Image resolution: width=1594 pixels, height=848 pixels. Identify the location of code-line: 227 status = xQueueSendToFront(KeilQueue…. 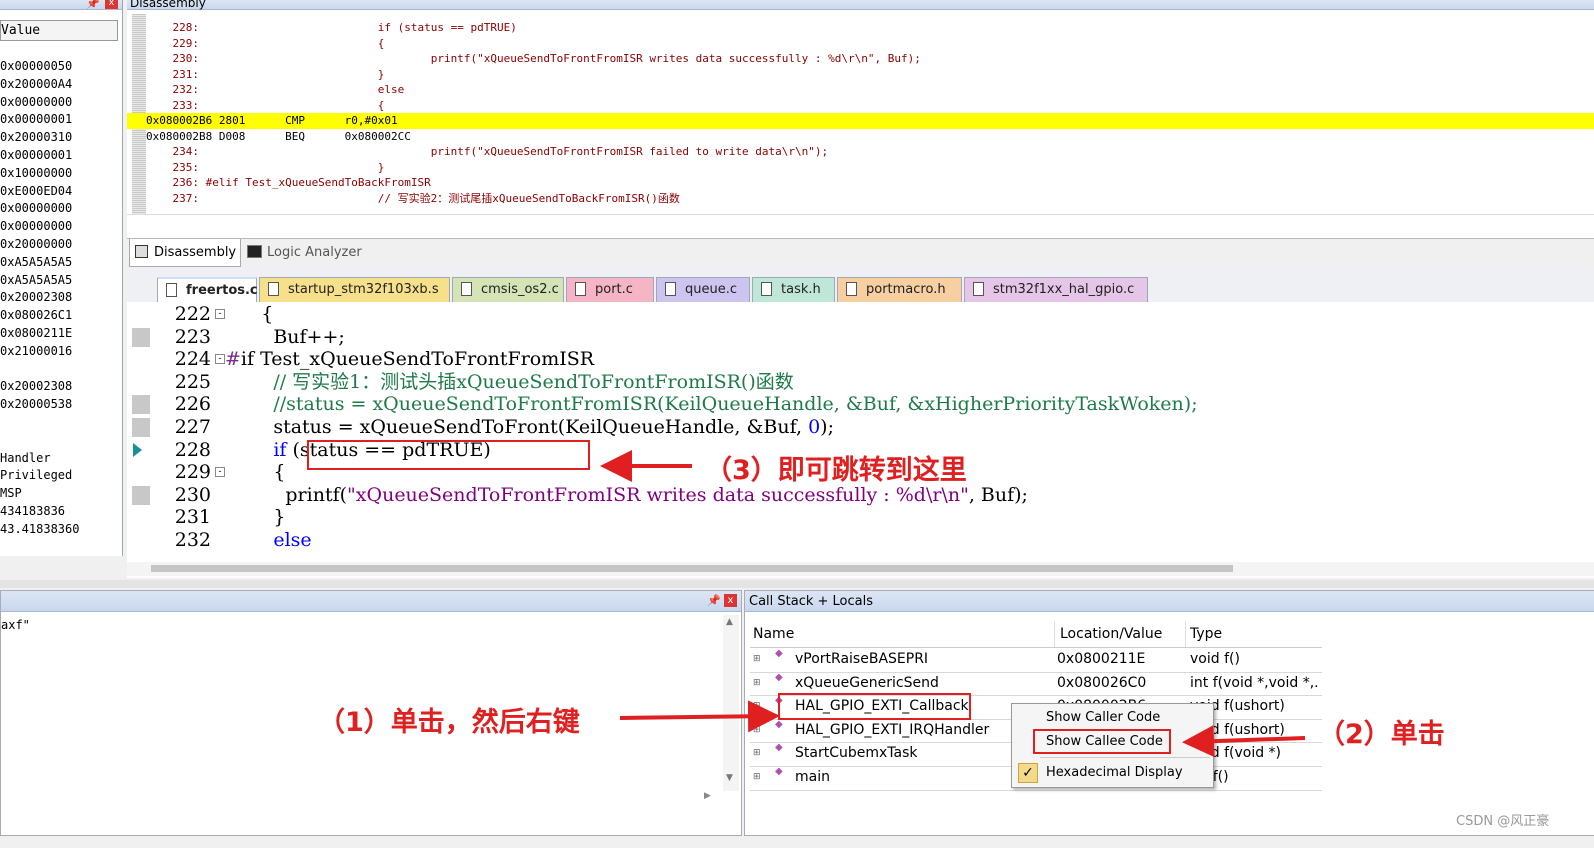
(860, 427).